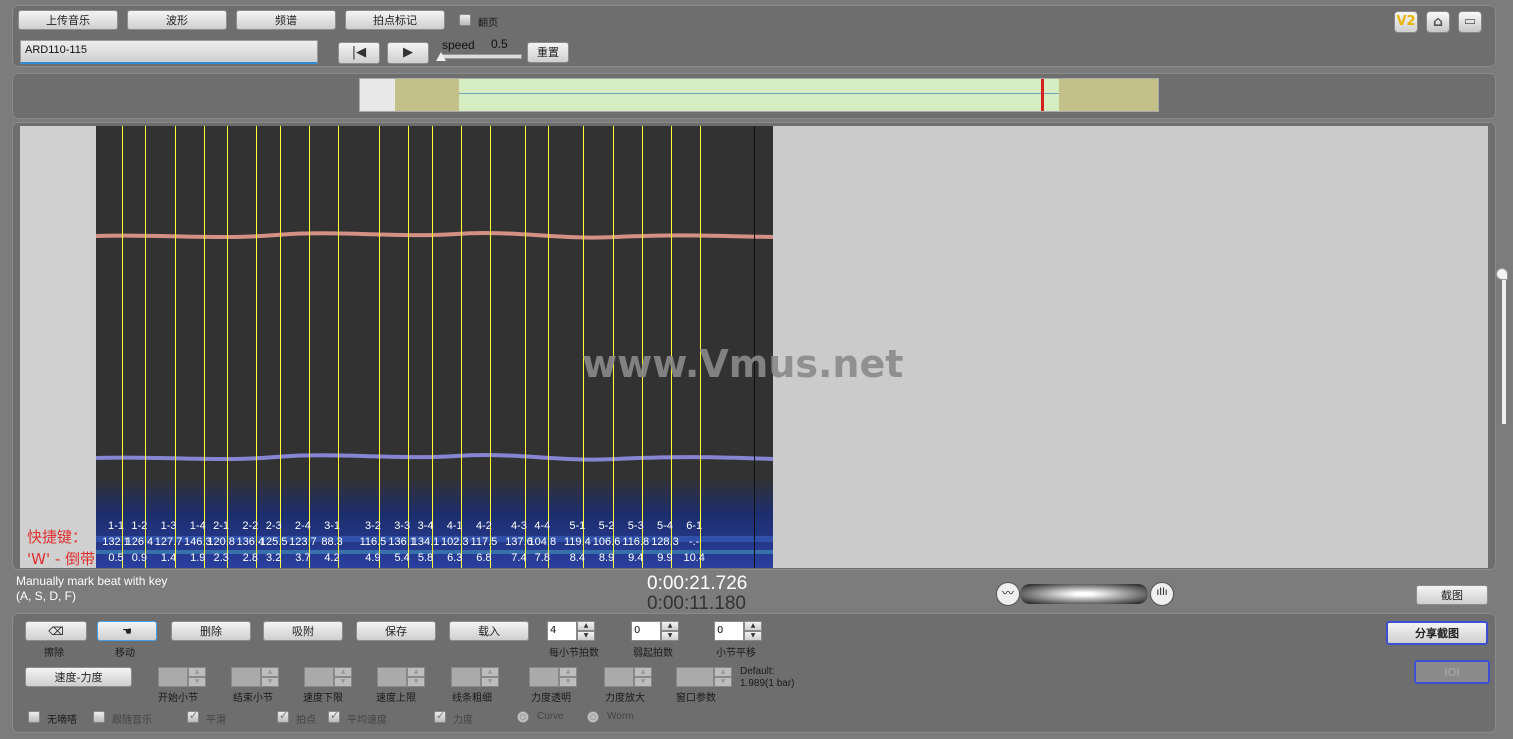 The width and height of the screenshot is (1513, 739). I want to click on tempo-max-value, so click(392, 677).